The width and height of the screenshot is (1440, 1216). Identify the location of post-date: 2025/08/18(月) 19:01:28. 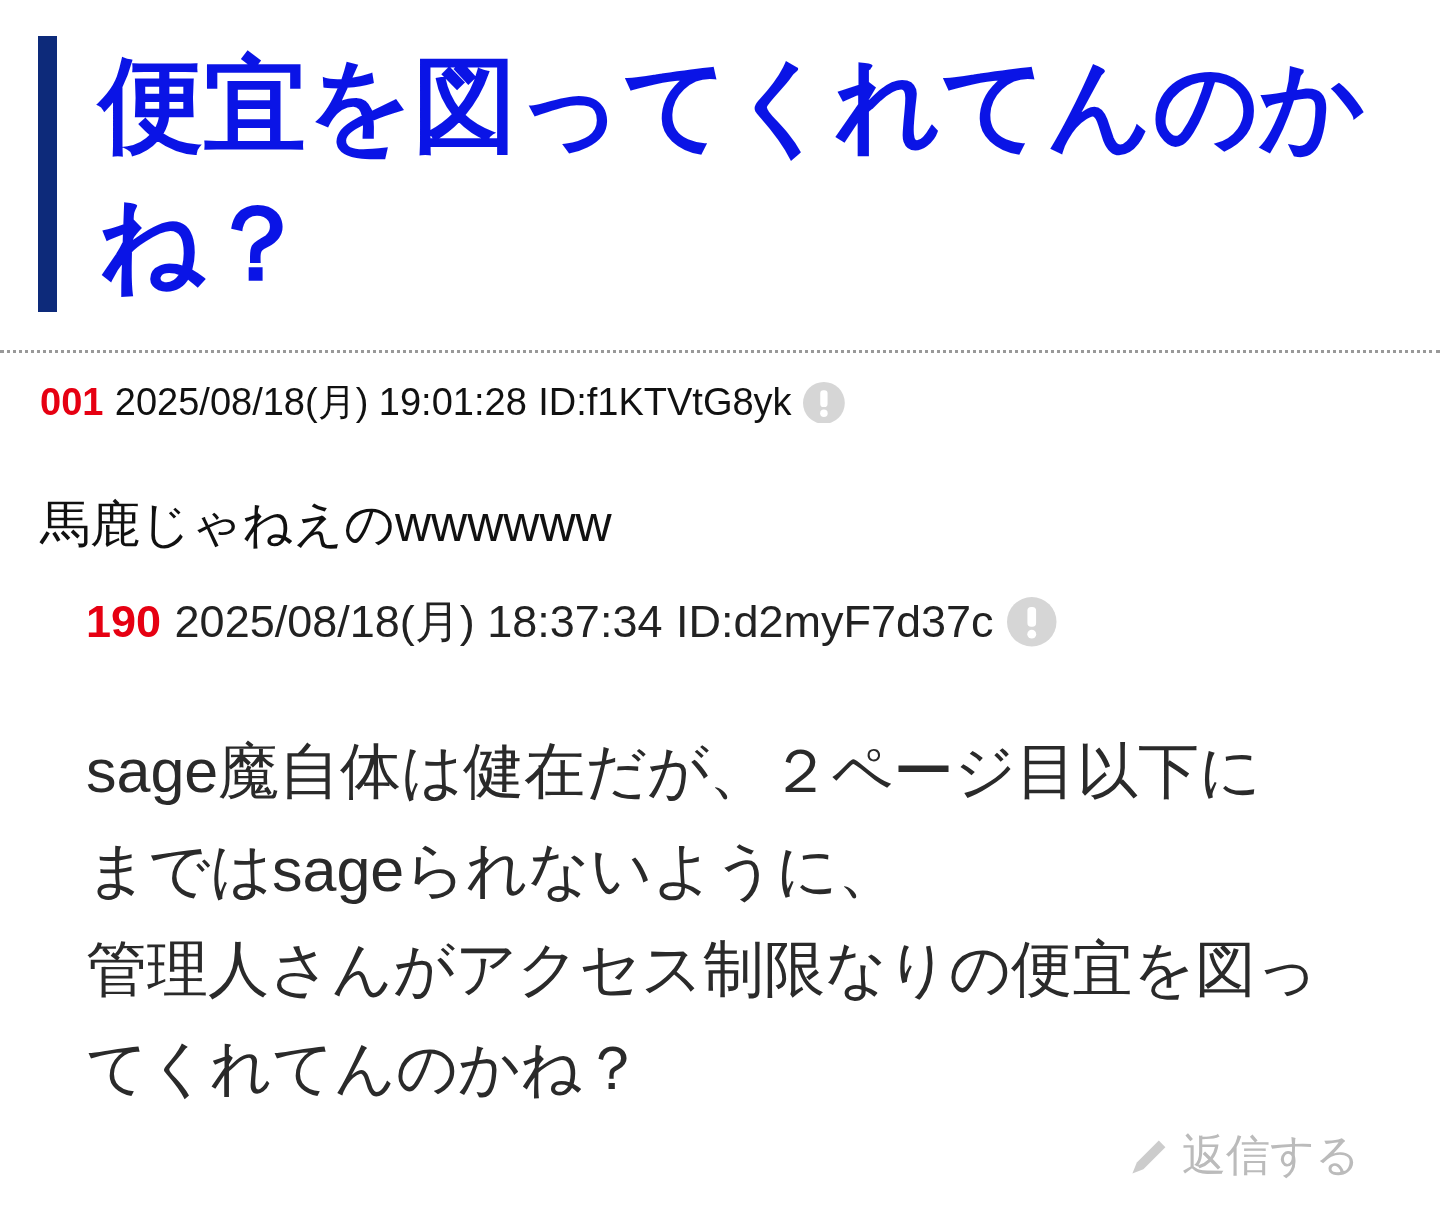
(320, 402).